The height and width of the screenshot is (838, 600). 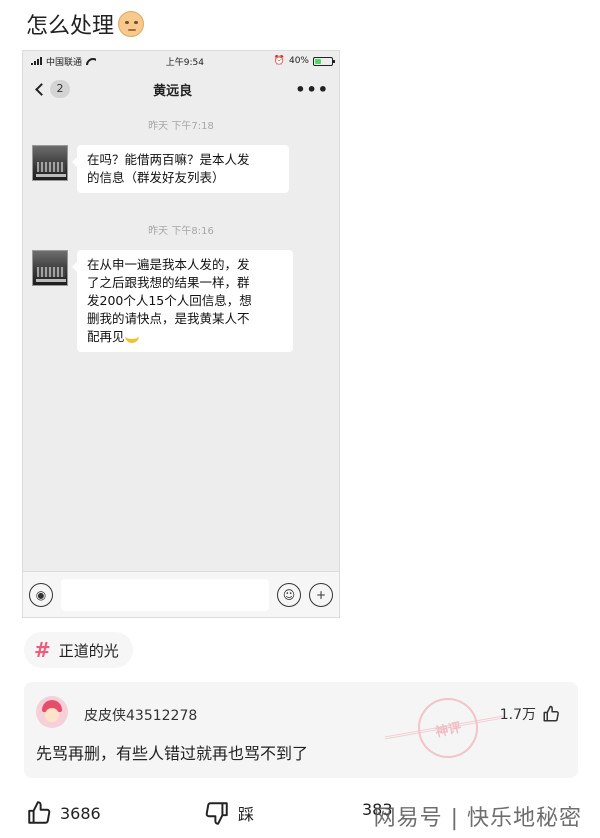 What do you see at coordinates (168, 264) in the screenshot?
I see `message-line: 在从申一遍是我本人发的，发` at bounding box center [168, 264].